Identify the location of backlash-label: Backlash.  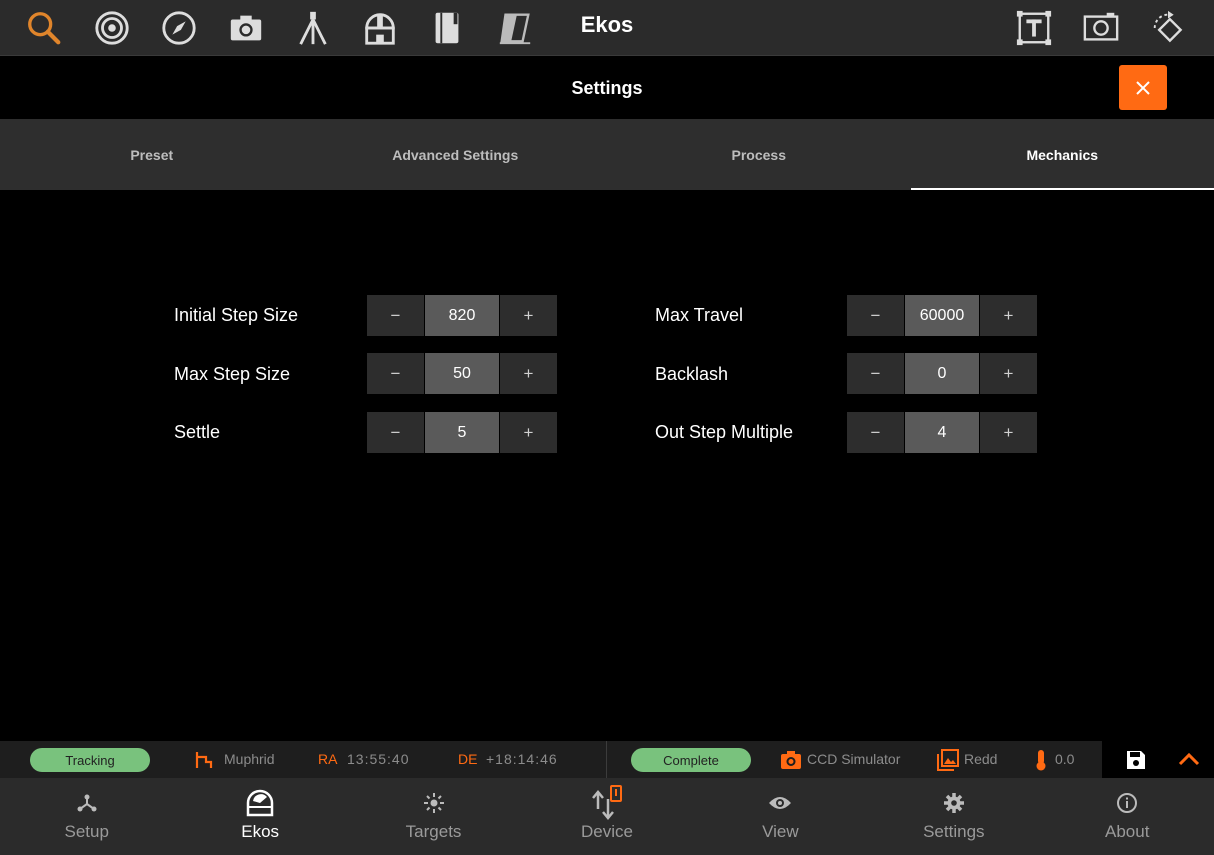
(692, 374).